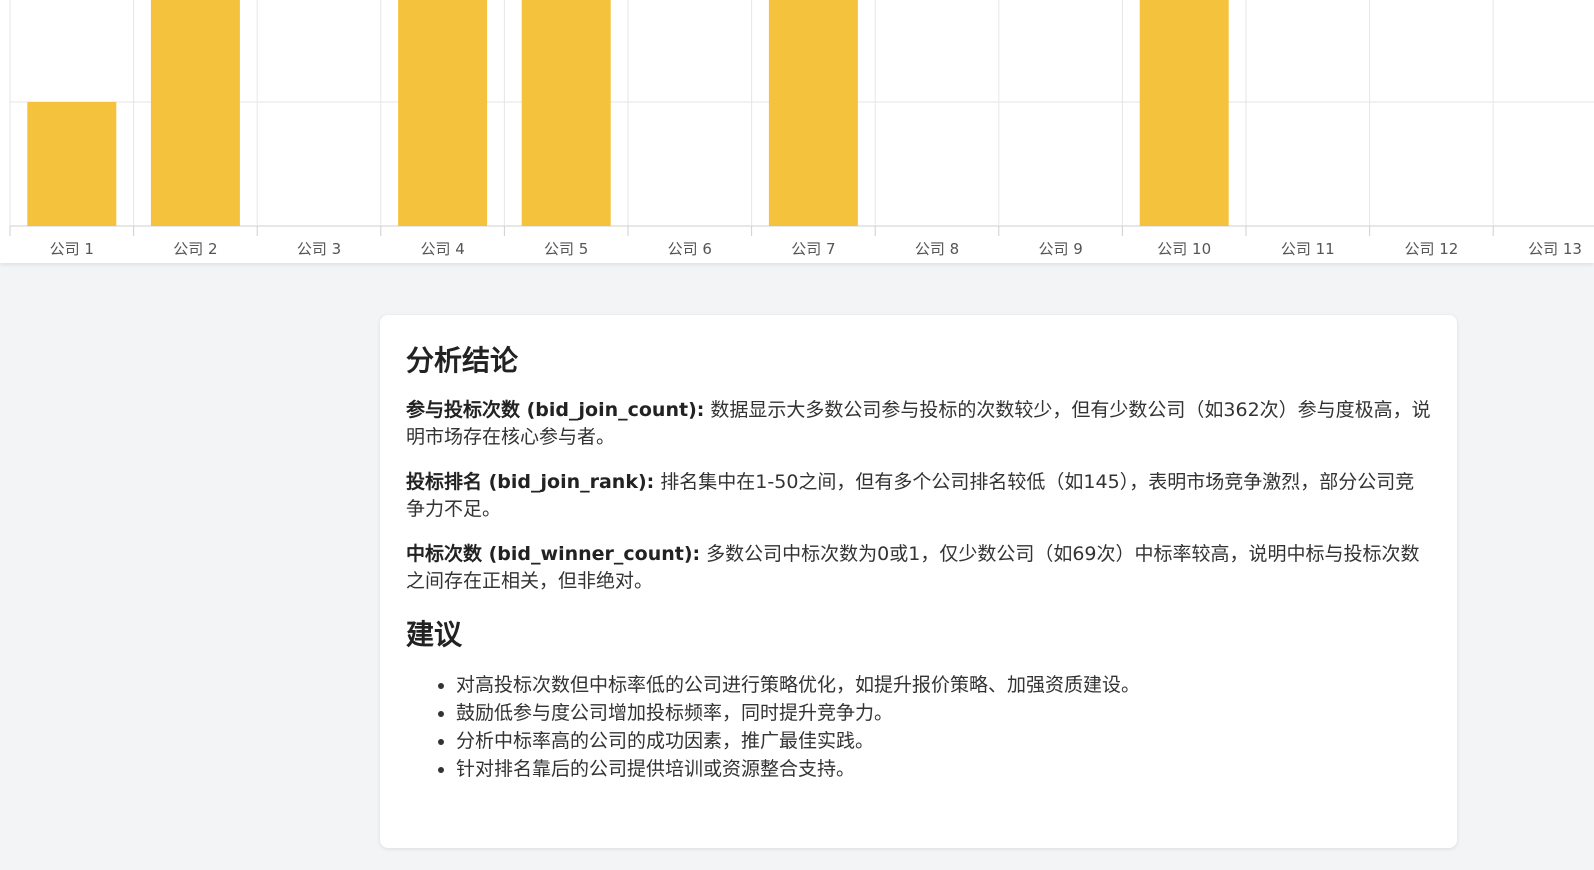  I want to click on x-tick-label: 公司 3, so click(319, 249).